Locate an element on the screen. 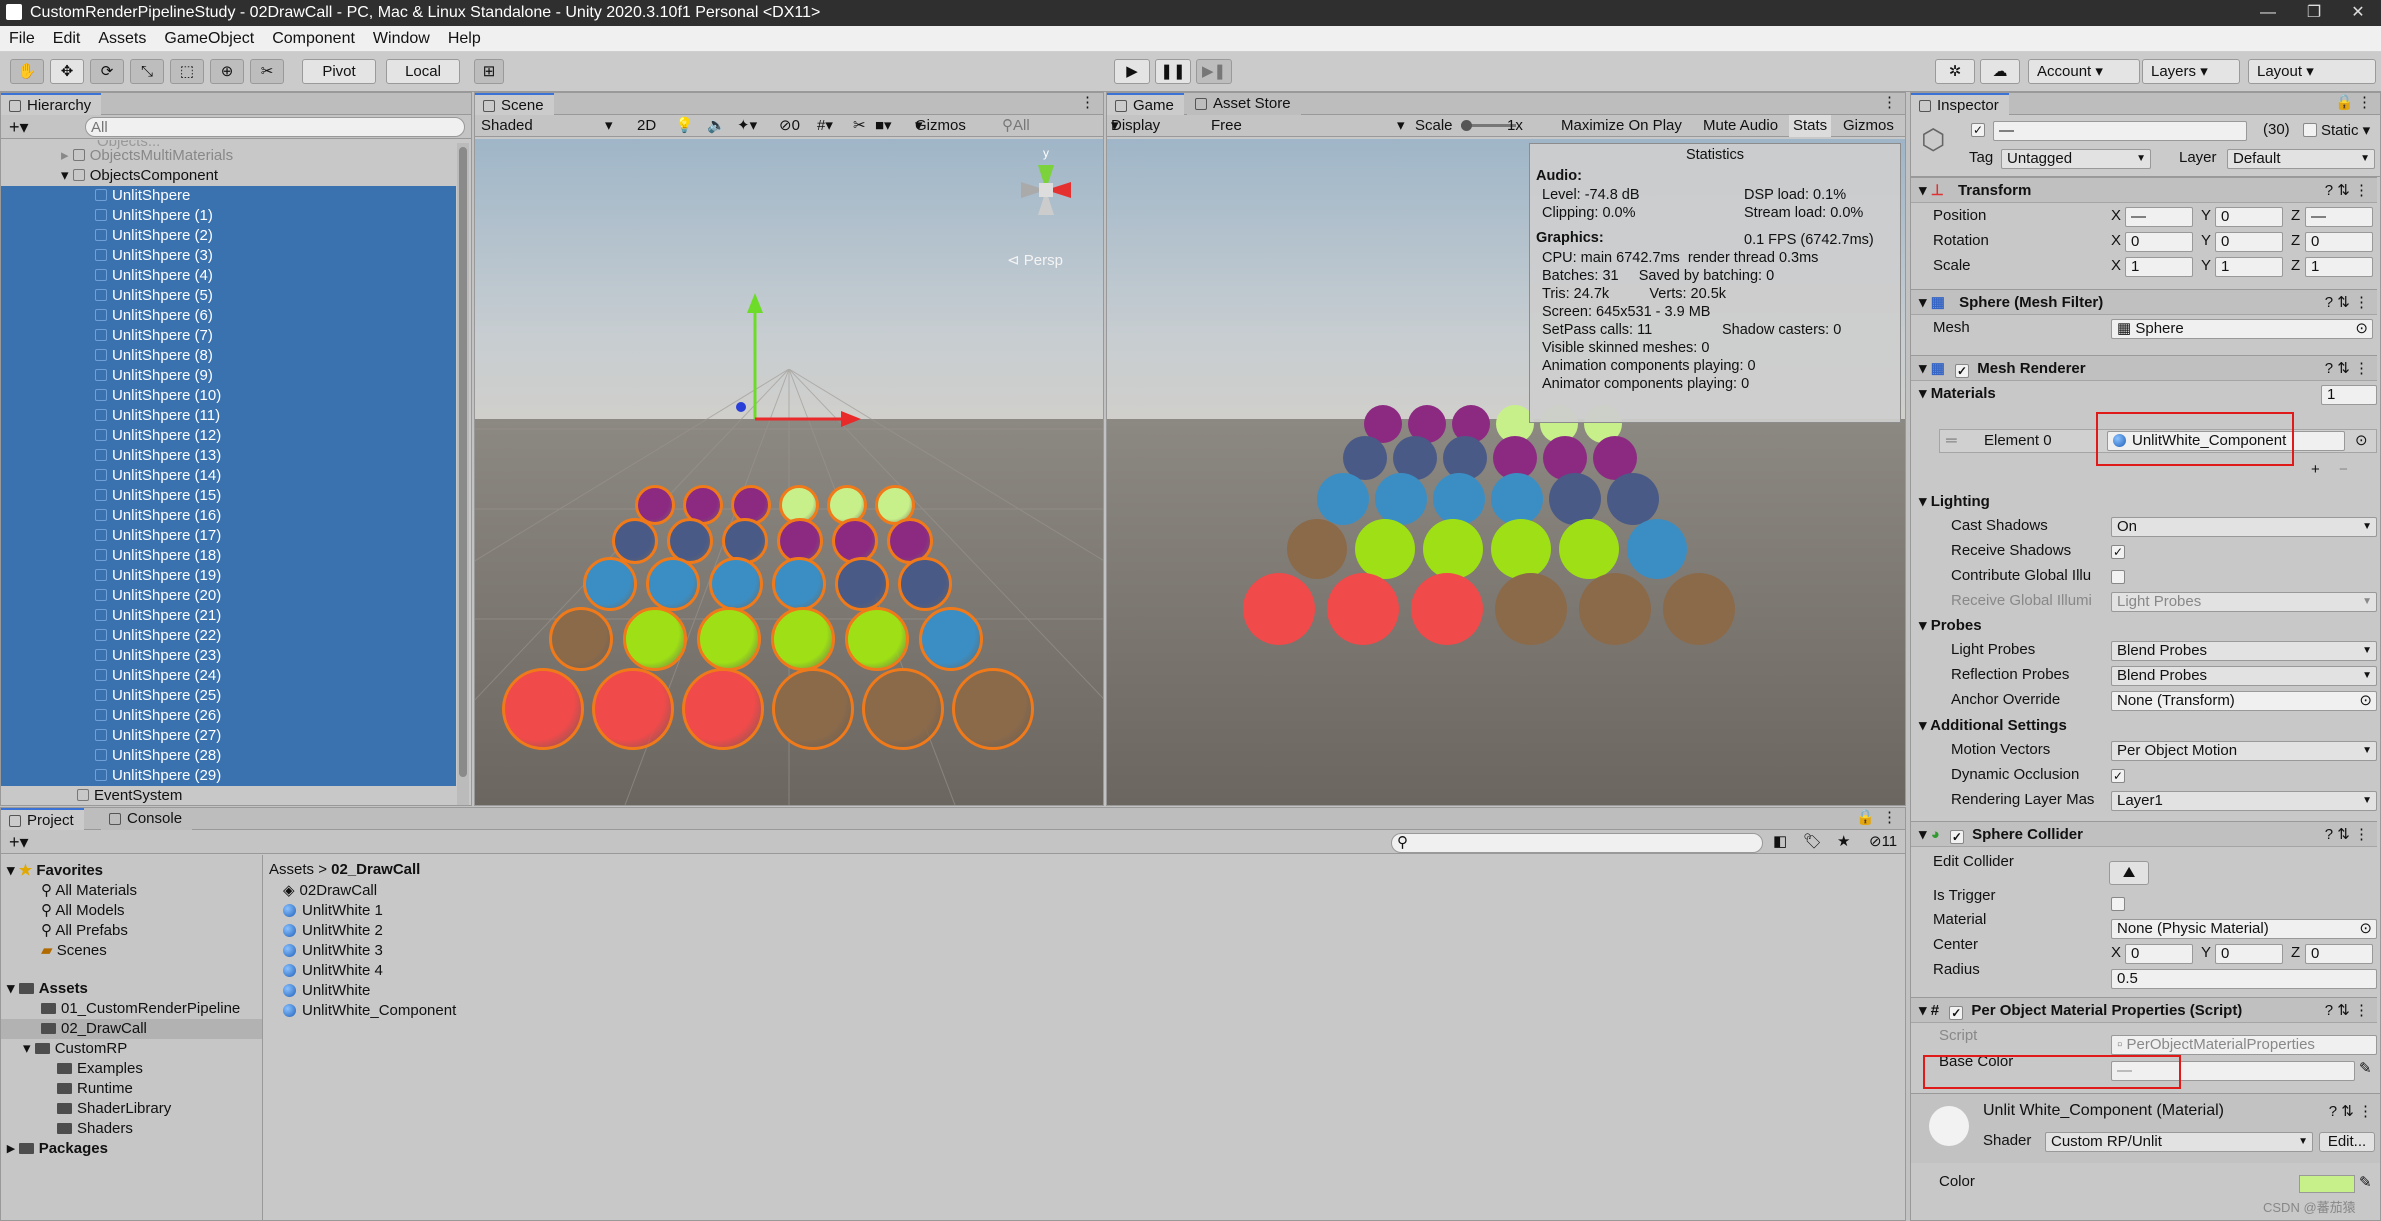  hierarchy-search-input is located at coordinates (275, 127).